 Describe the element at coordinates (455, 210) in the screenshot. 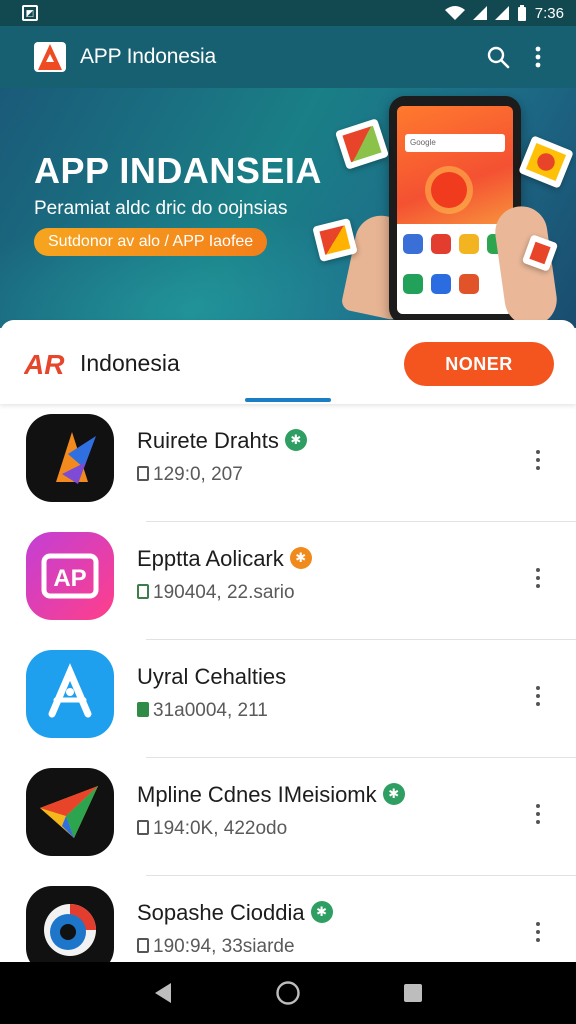

I see `phone-illustration: Google` at that location.